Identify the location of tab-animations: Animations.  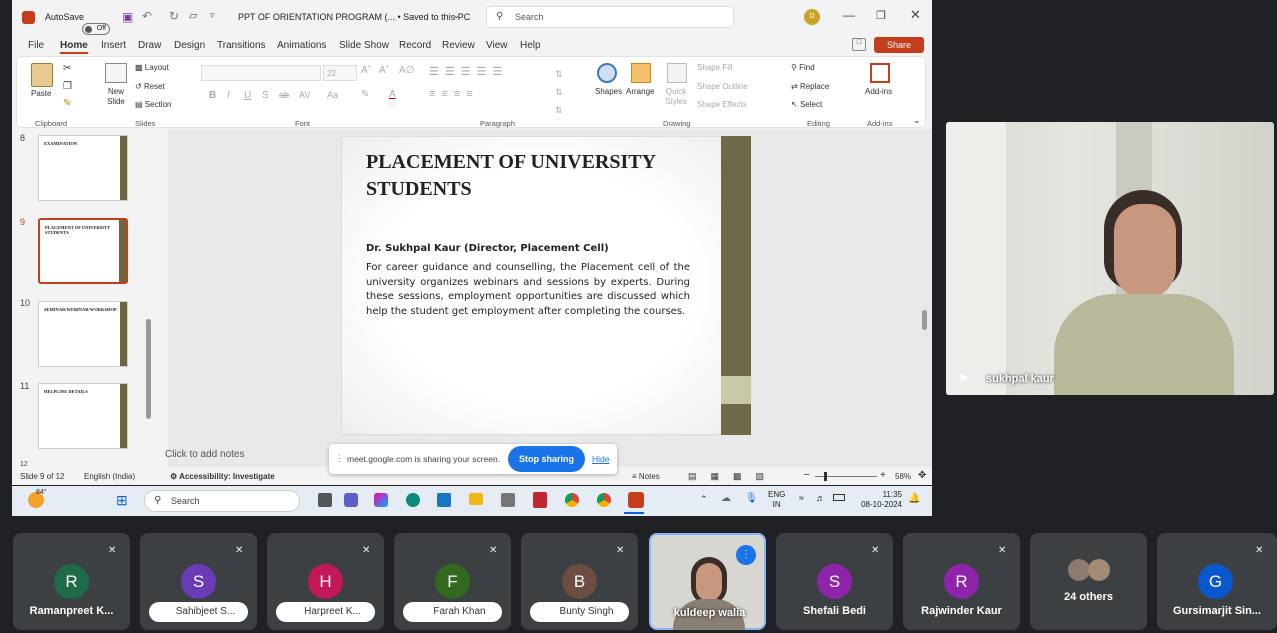
(301, 45).